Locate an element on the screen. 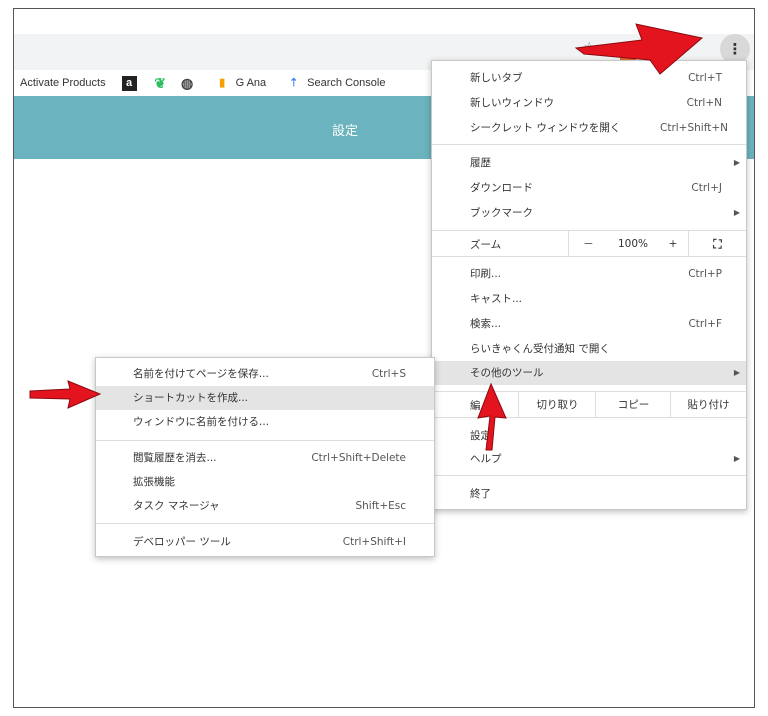 The image size is (768, 716). submenu-item-clear-data: 閲覧履歴を消去... Ctrl+Shift+Delete is located at coordinates (265, 458).